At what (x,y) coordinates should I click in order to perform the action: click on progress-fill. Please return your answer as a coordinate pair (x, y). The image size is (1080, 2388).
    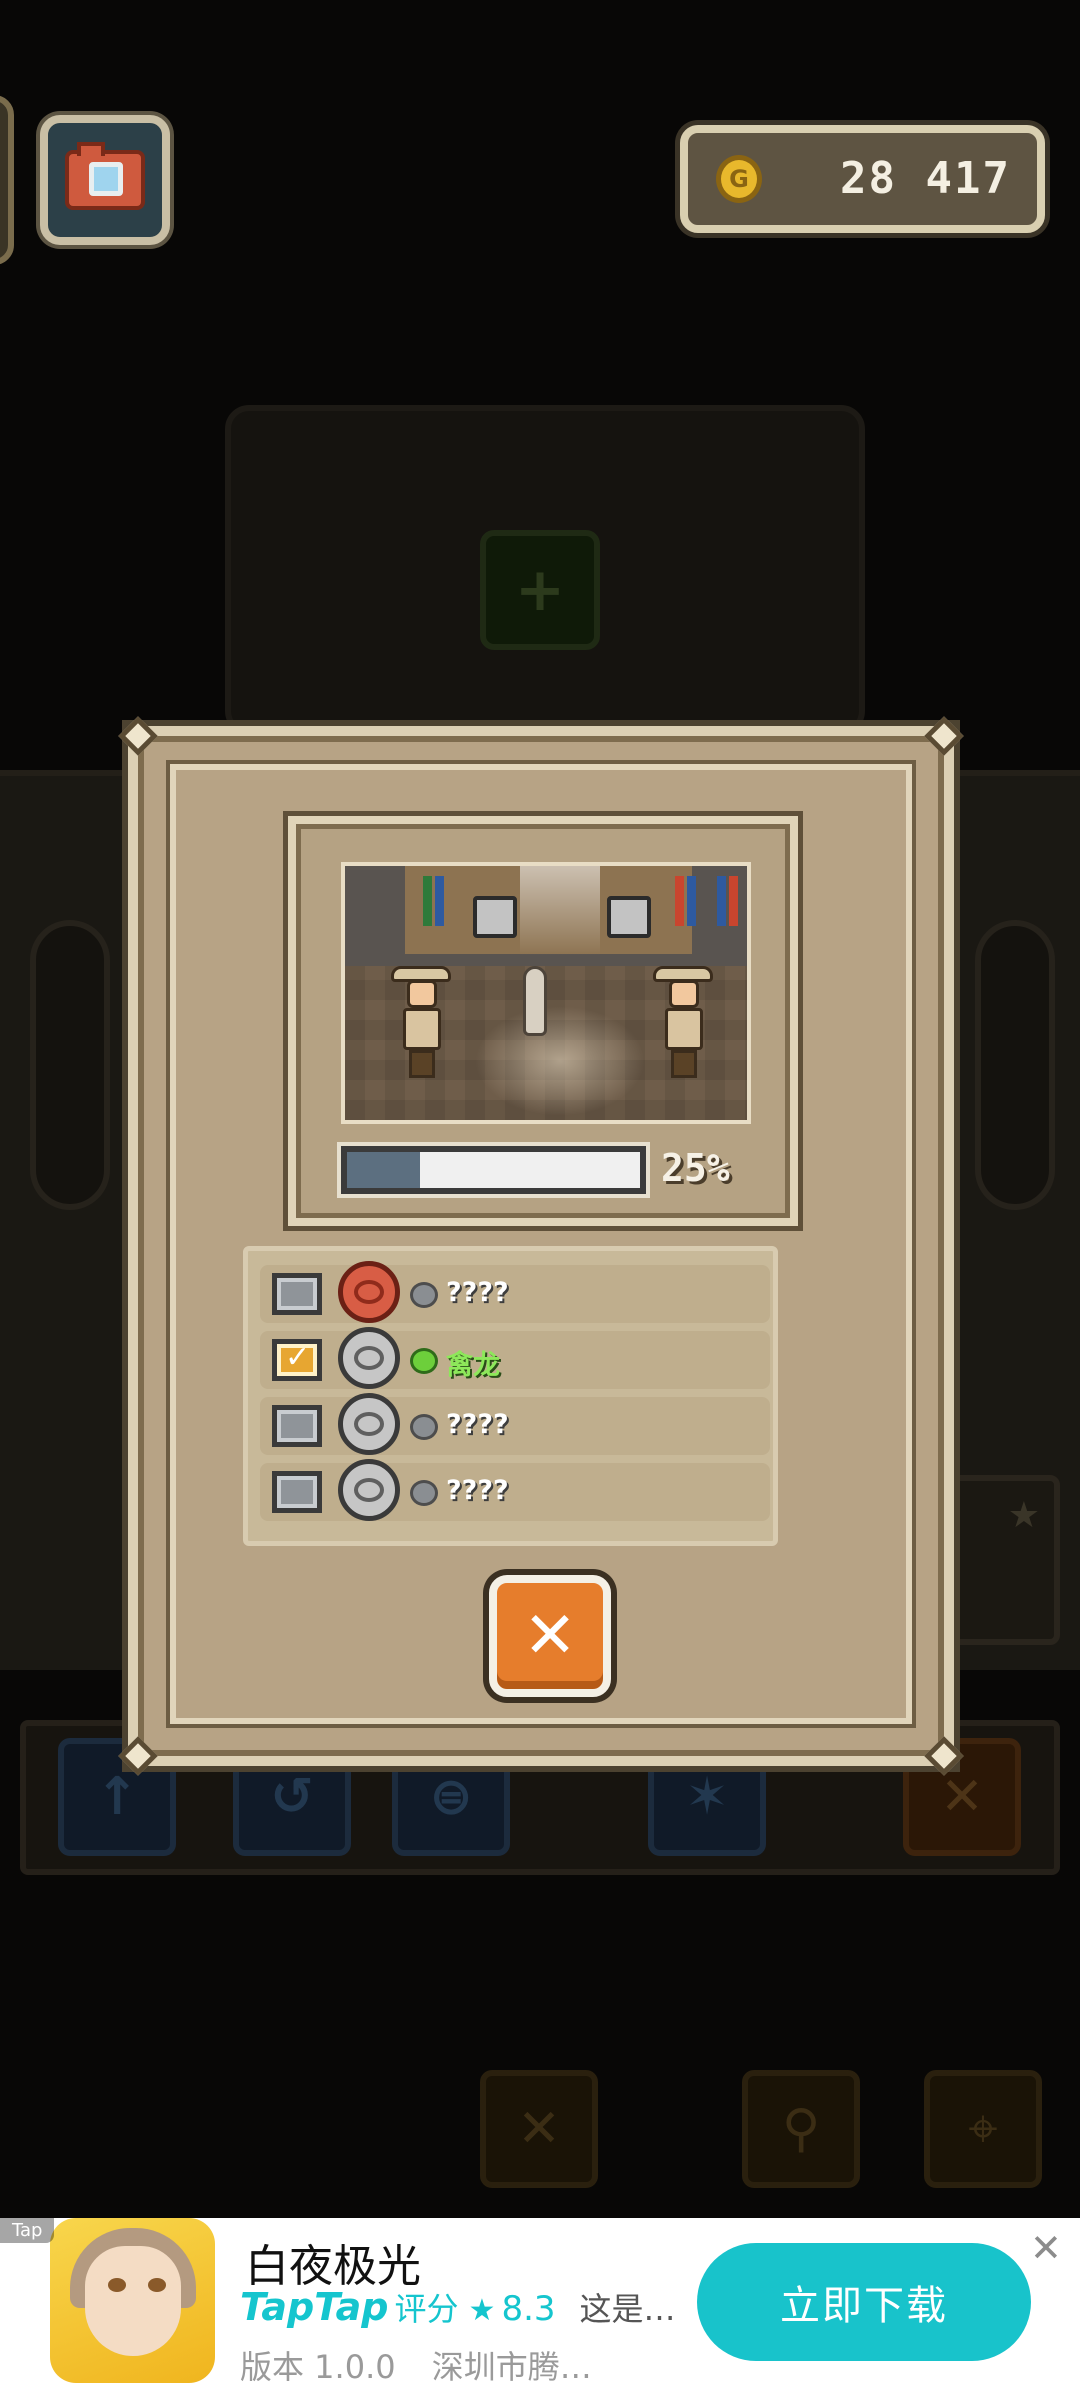
    Looking at the image, I should click on (384, 1170).